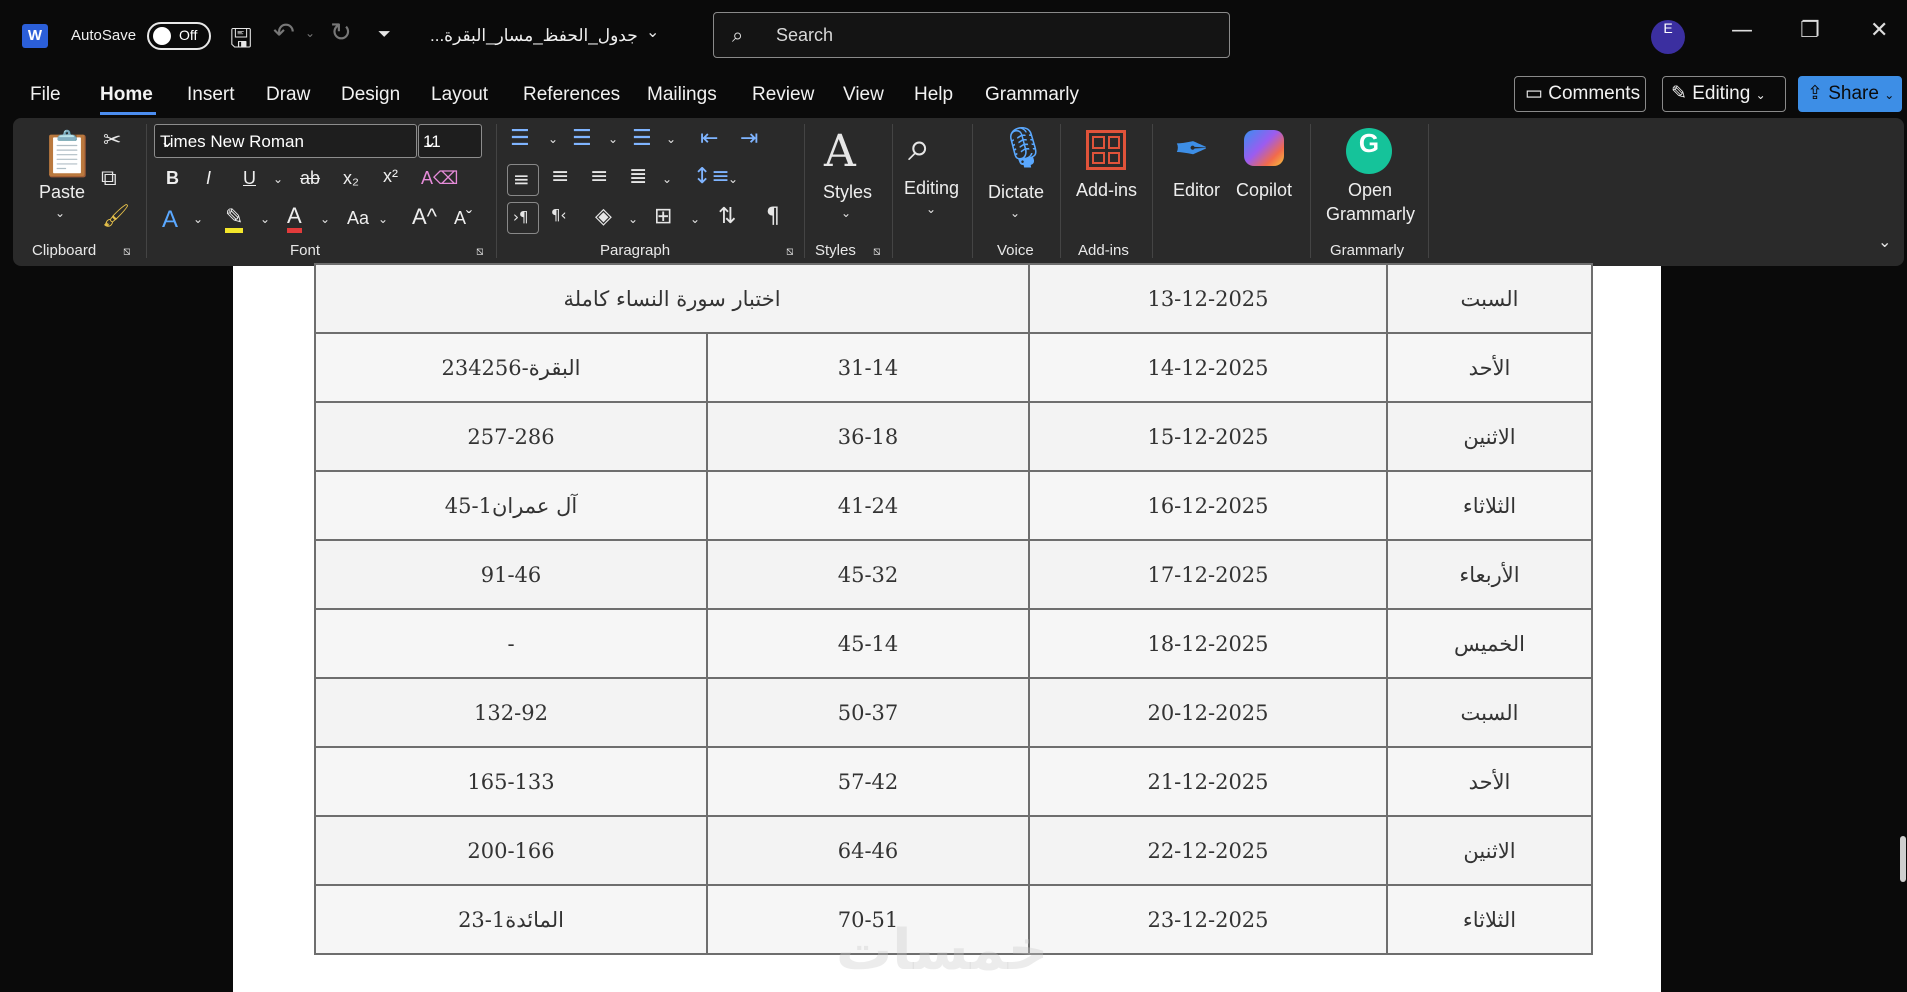  I want to click on tab-file: File, so click(45, 95).